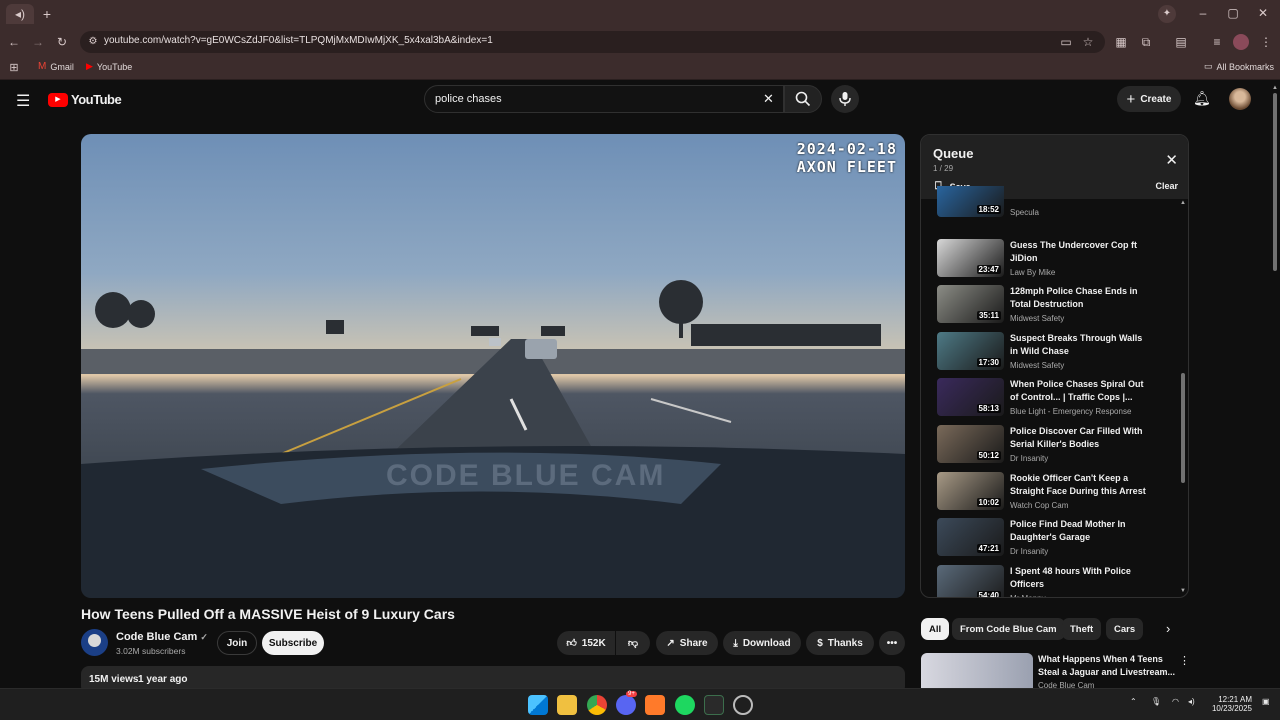  I want to click on chip-theft: Theft, so click(1082, 629).